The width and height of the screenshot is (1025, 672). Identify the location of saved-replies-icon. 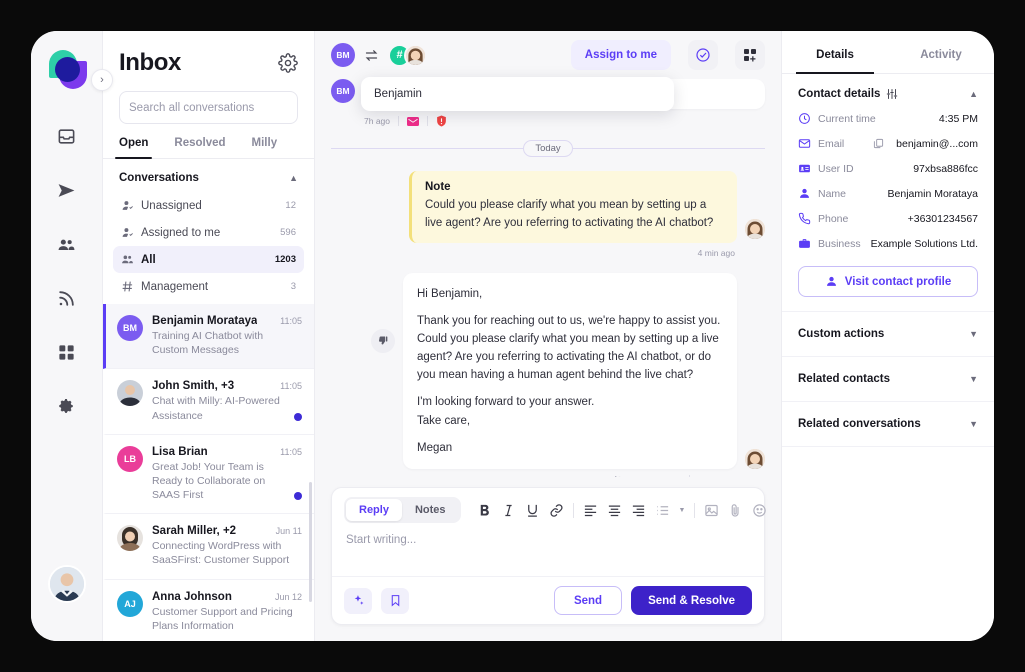
(395, 600).